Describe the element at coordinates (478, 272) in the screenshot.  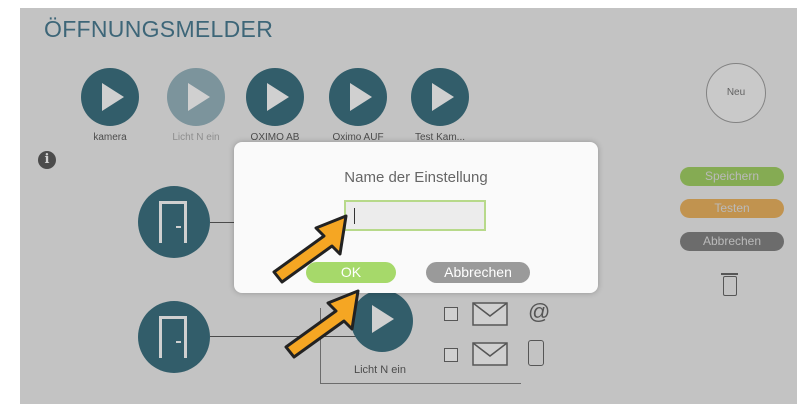
I see `cancel-button: Abbrechen` at that location.